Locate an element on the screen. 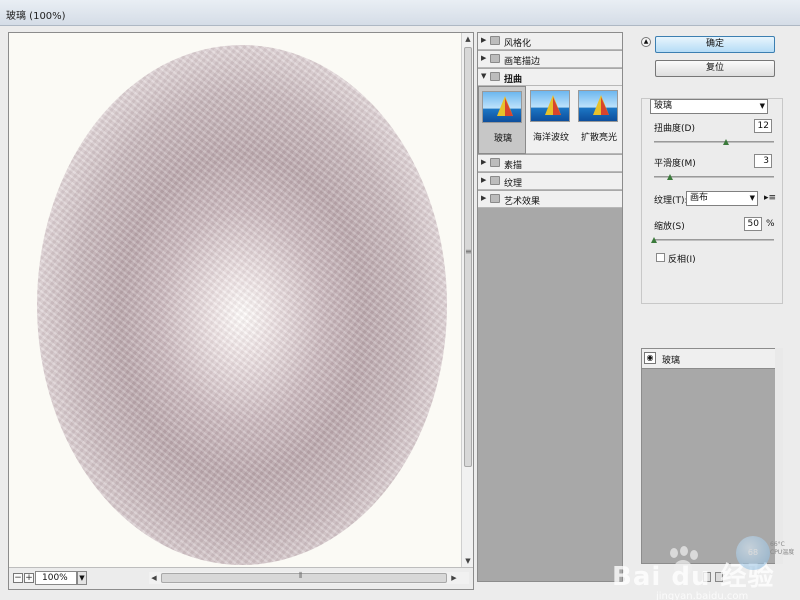 The image size is (800, 600). diffuse-glow-thumbnail-image is located at coordinates (598, 106).